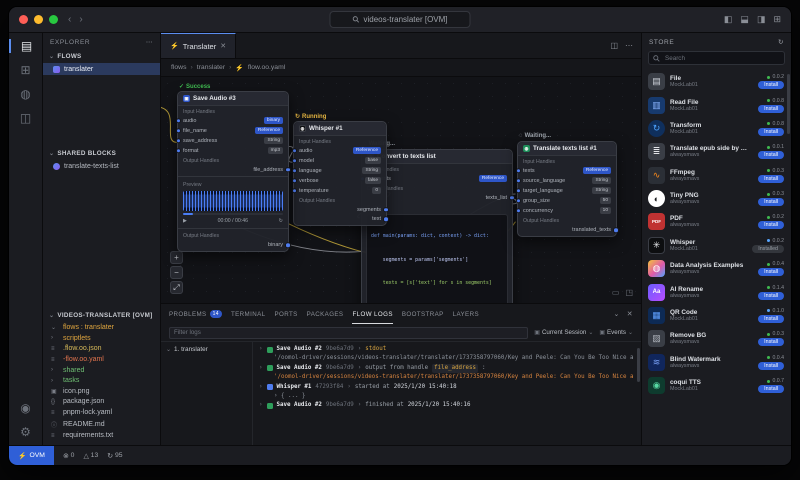 Image resolution: width=800 pixels, height=480 pixels. Describe the element at coordinates (716, 385) in the screenshot. I see `store-item-coqui-tts: ◉ coqui TTS MockLab01 0.0.7 Install` at that location.